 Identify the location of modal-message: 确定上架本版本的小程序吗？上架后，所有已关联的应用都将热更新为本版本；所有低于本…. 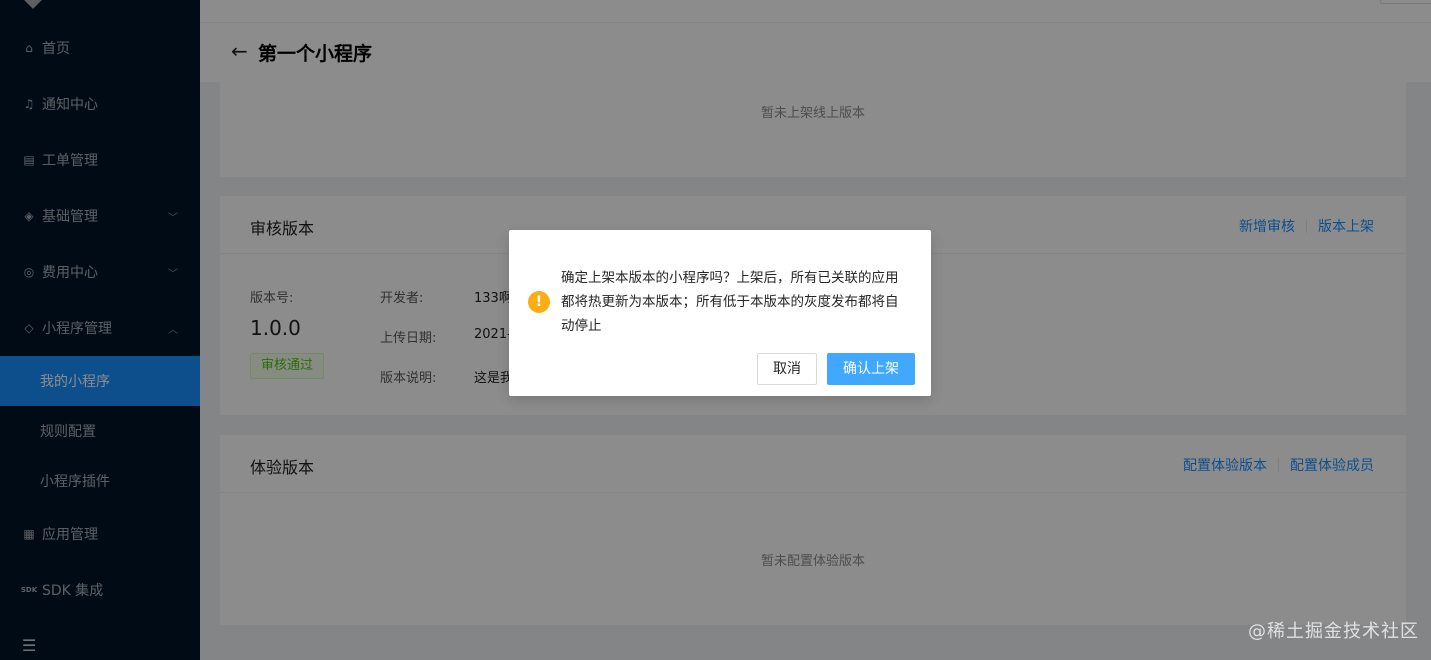
(730, 302).